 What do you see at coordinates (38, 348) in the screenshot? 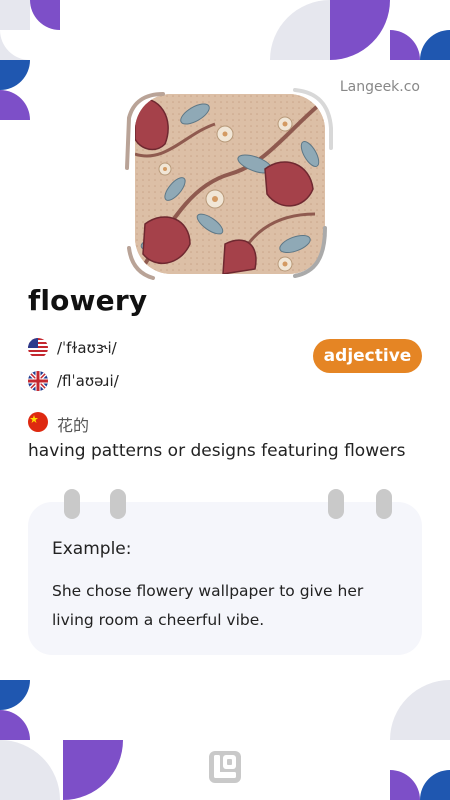
I see `us-flag-icon` at bounding box center [38, 348].